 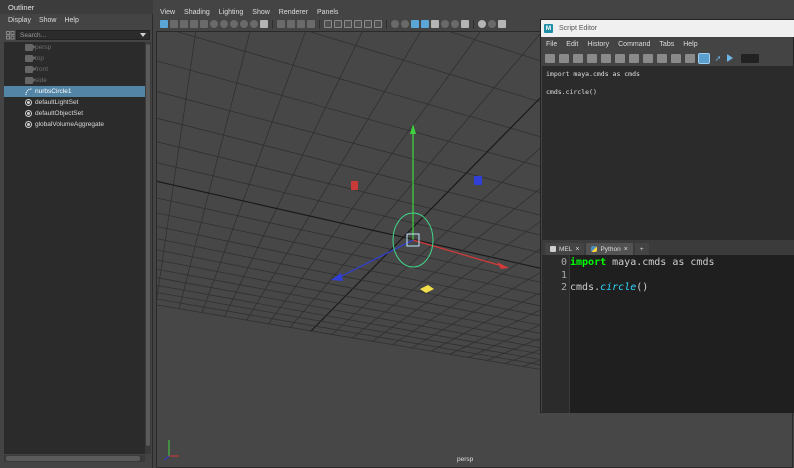 I want to click on isolate-select-icon, so click(x=435, y=24).